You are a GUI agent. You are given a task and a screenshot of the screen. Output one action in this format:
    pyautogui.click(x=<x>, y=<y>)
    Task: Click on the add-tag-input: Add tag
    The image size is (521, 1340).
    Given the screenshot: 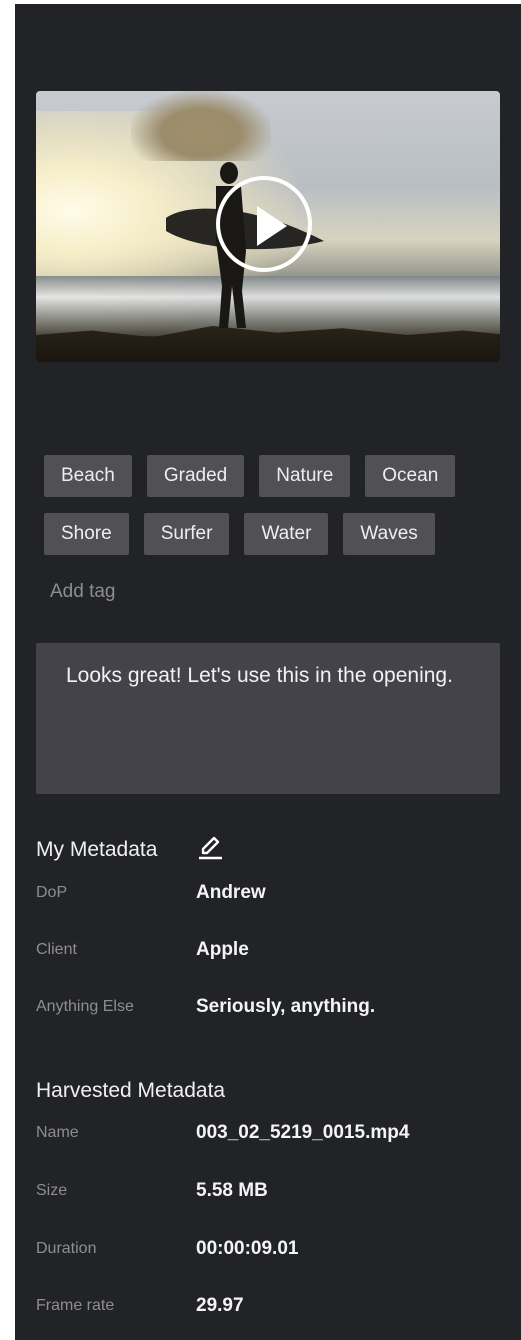 What is the action you would take?
    pyautogui.click(x=83, y=592)
    